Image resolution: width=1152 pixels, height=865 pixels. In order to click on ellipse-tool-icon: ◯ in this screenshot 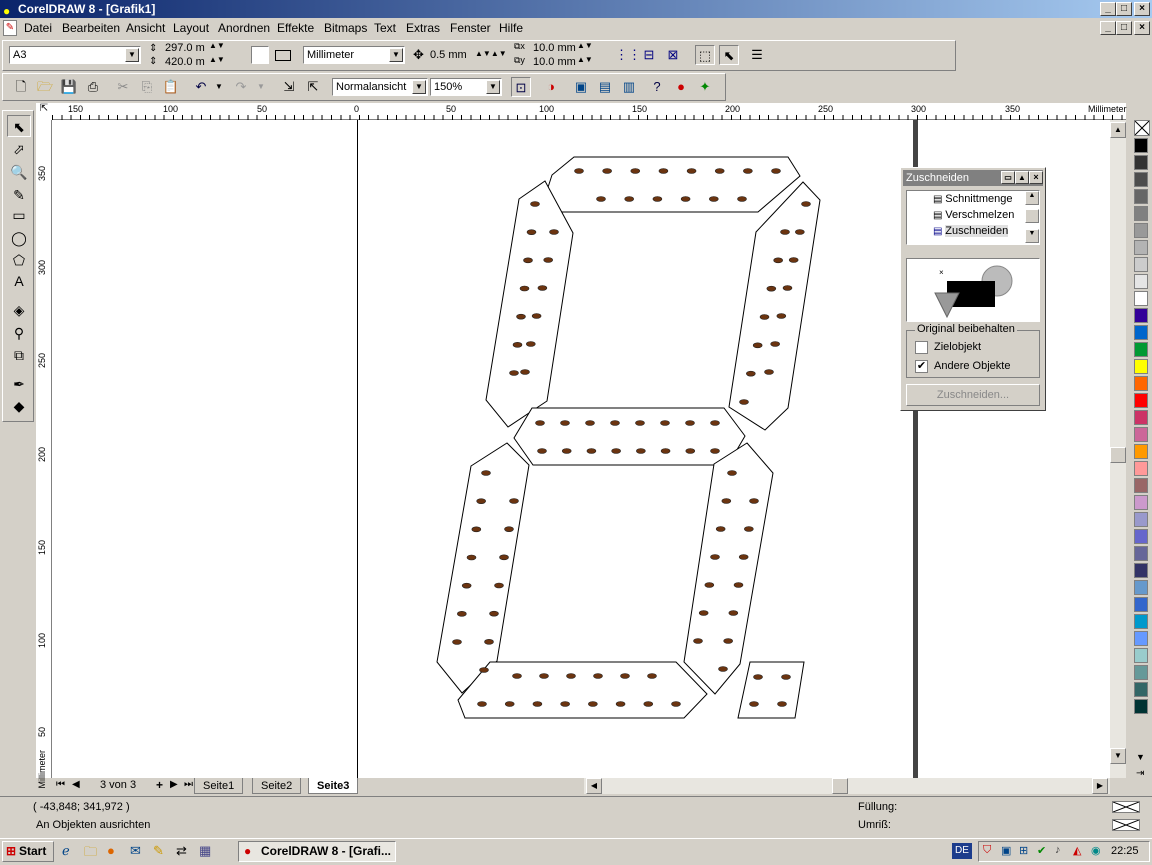, I will do `click(19, 238)`.